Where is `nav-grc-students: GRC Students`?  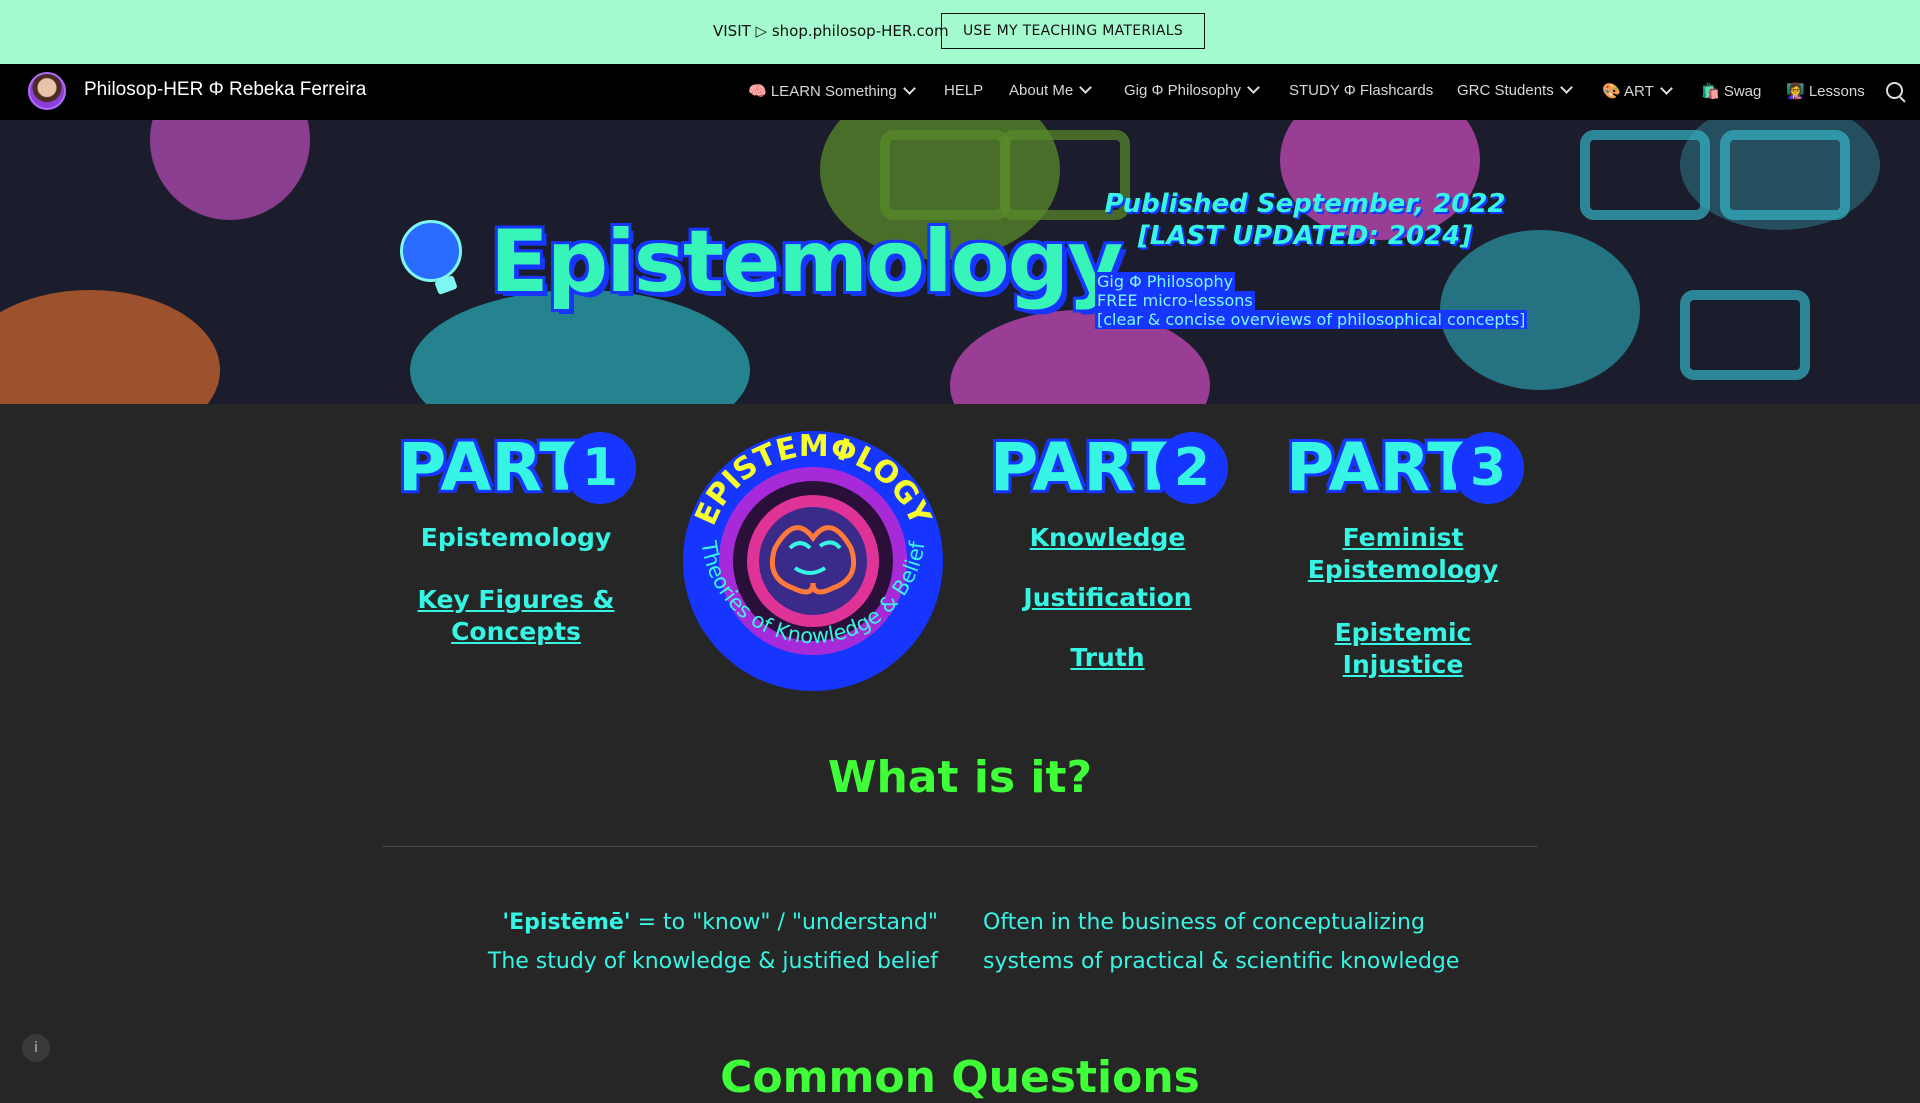
nav-grc-students: GRC Students is located at coordinates (1515, 90).